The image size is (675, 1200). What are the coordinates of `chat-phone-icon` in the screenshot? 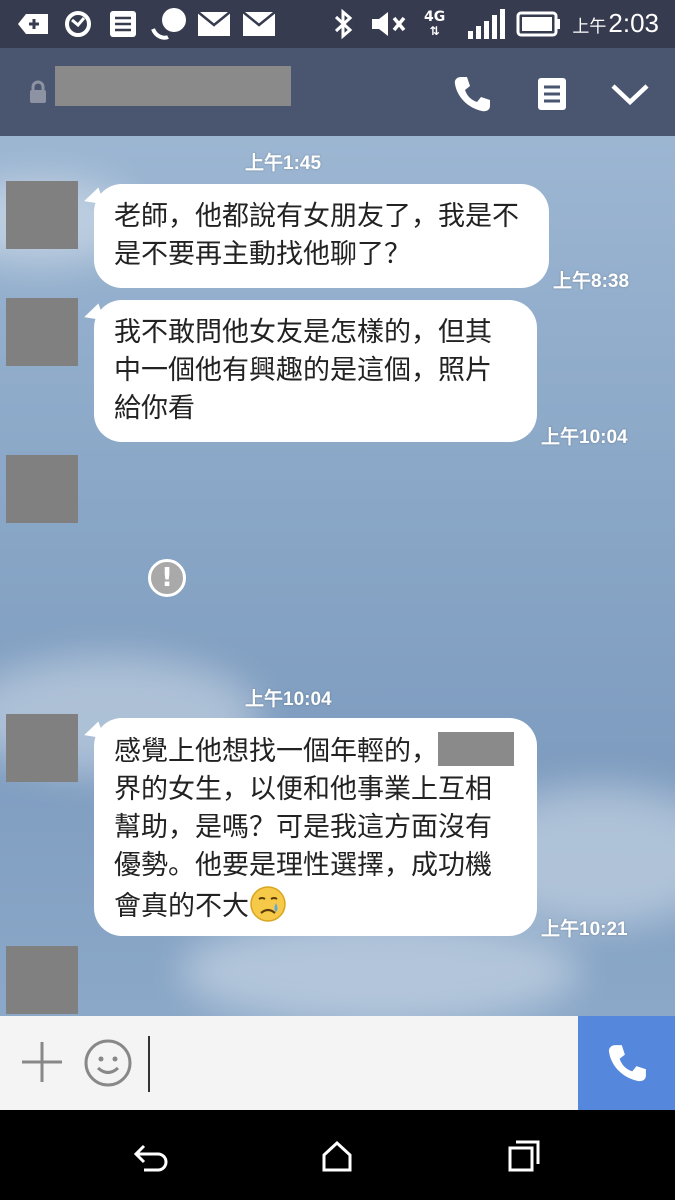 It's located at (169, 24).